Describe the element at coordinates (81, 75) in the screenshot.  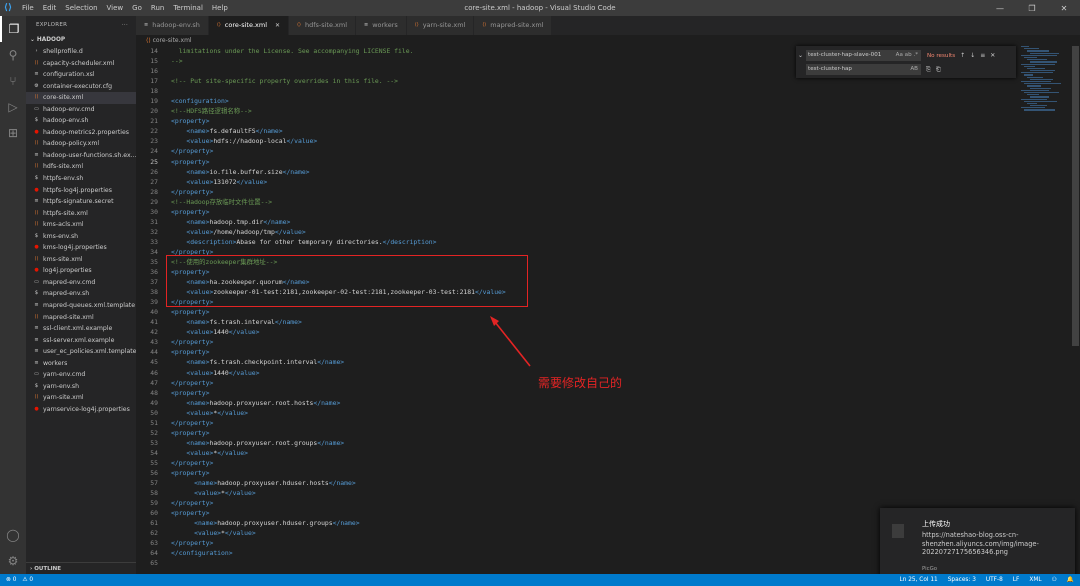
I see `file-item: ≡ configuration.xsl` at that location.